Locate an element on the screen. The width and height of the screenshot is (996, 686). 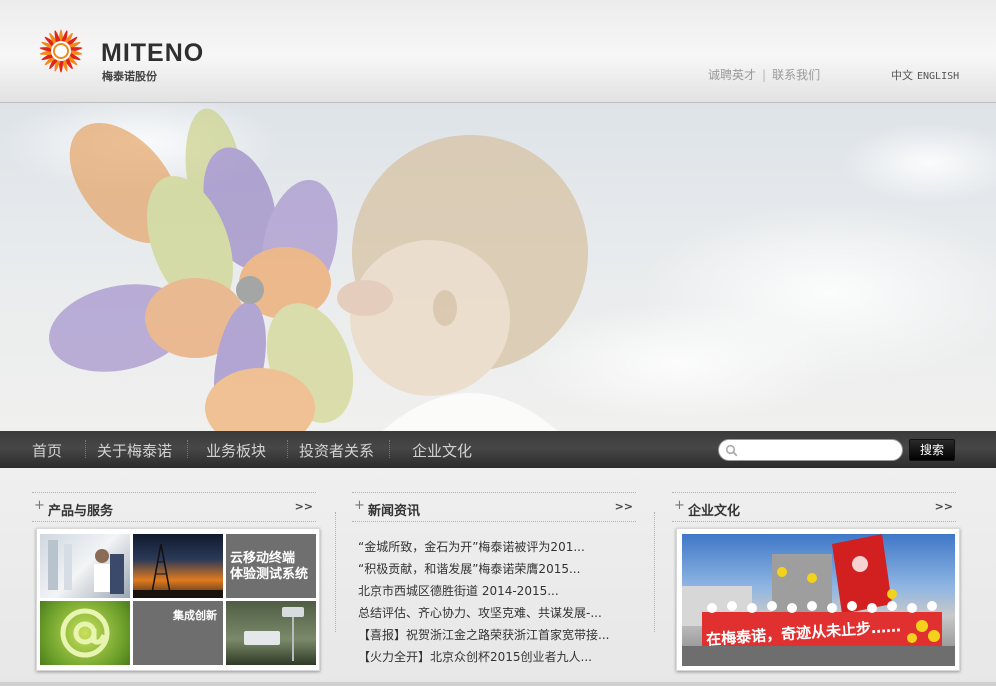
lab-image is located at coordinates (86, 567).